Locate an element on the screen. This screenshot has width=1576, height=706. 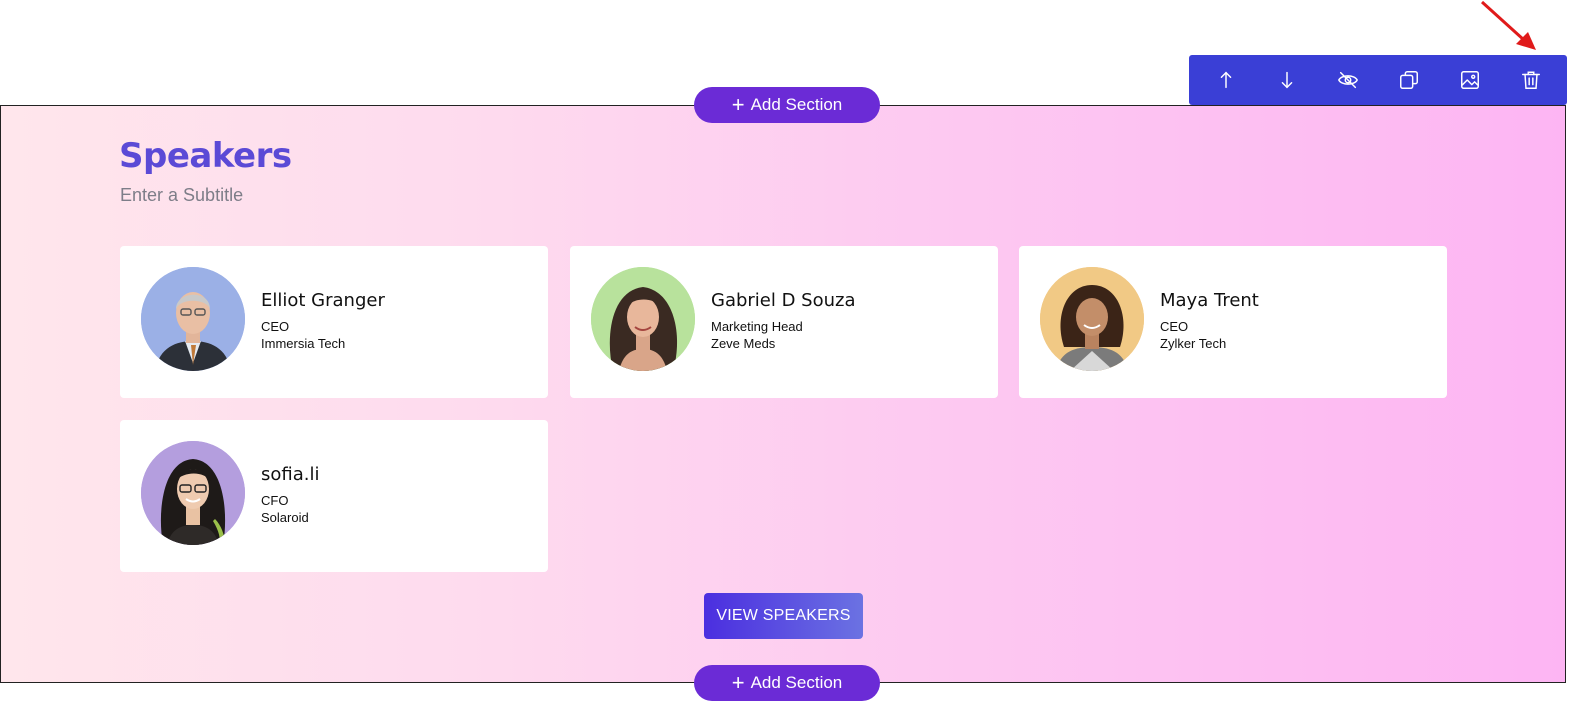
arrow-up-icon is located at coordinates (1225, 80).